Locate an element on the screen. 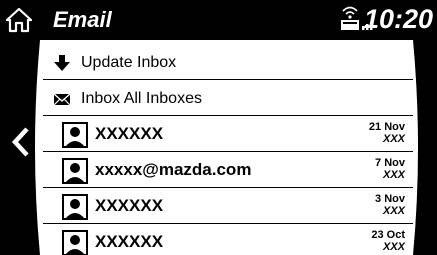 The height and width of the screenshot is (255, 437). date-label: 23 Oct is located at coordinates (388, 235).